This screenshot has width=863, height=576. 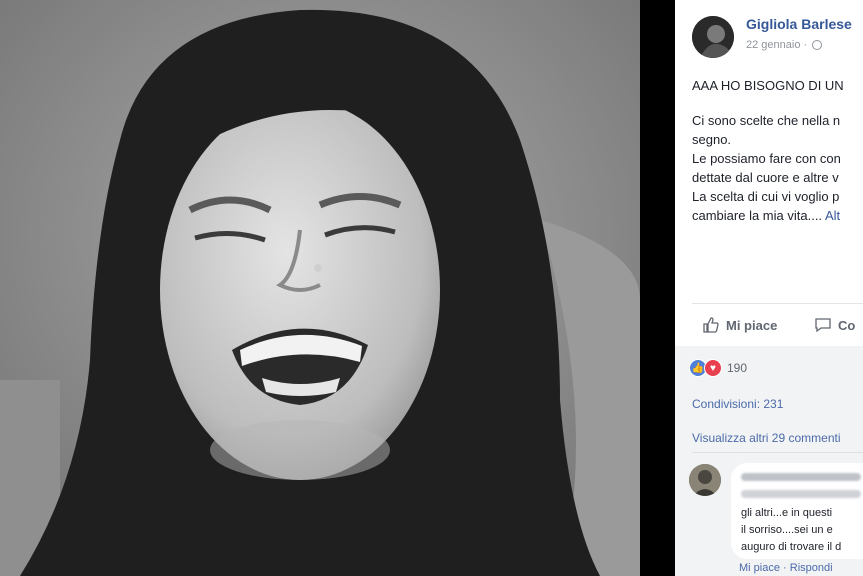 I want to click on post-text-line: Ci sono scelte che nella n, so click(x=766, y=120).